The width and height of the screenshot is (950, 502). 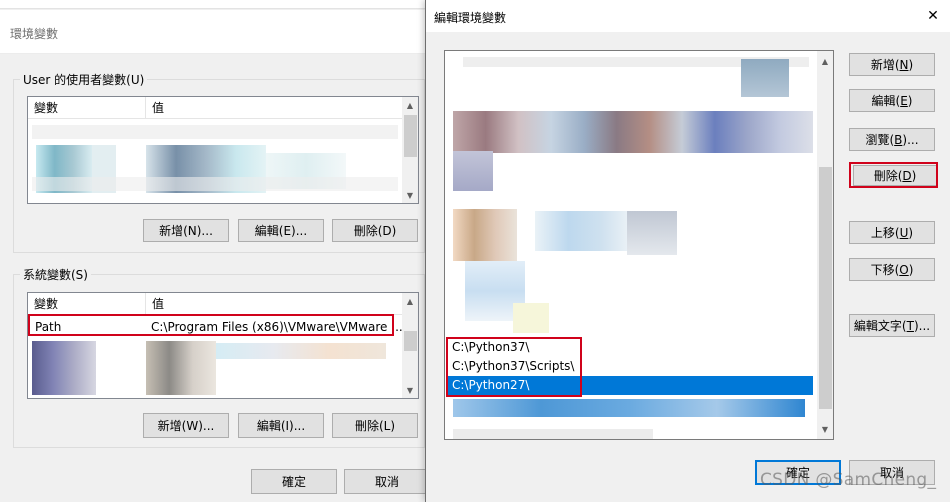 I want to click on cancel-button: 取消, so click(x=387, y=481).